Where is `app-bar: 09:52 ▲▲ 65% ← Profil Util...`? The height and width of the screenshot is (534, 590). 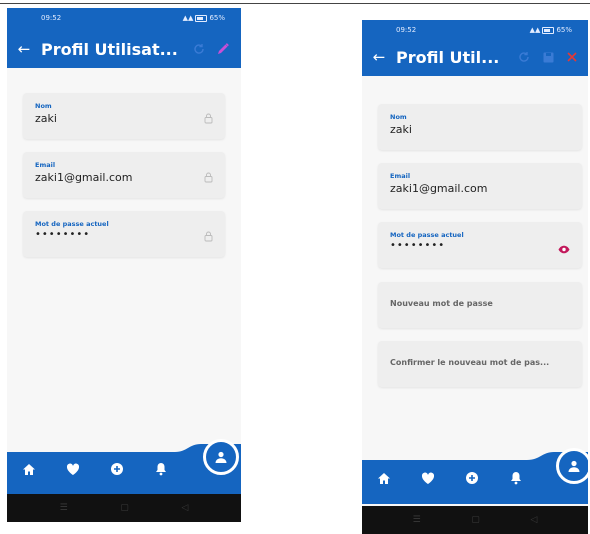 app-bar: 09:52 ▲▲ 65% ← Profil Util... is located at coordinates (475, 48).